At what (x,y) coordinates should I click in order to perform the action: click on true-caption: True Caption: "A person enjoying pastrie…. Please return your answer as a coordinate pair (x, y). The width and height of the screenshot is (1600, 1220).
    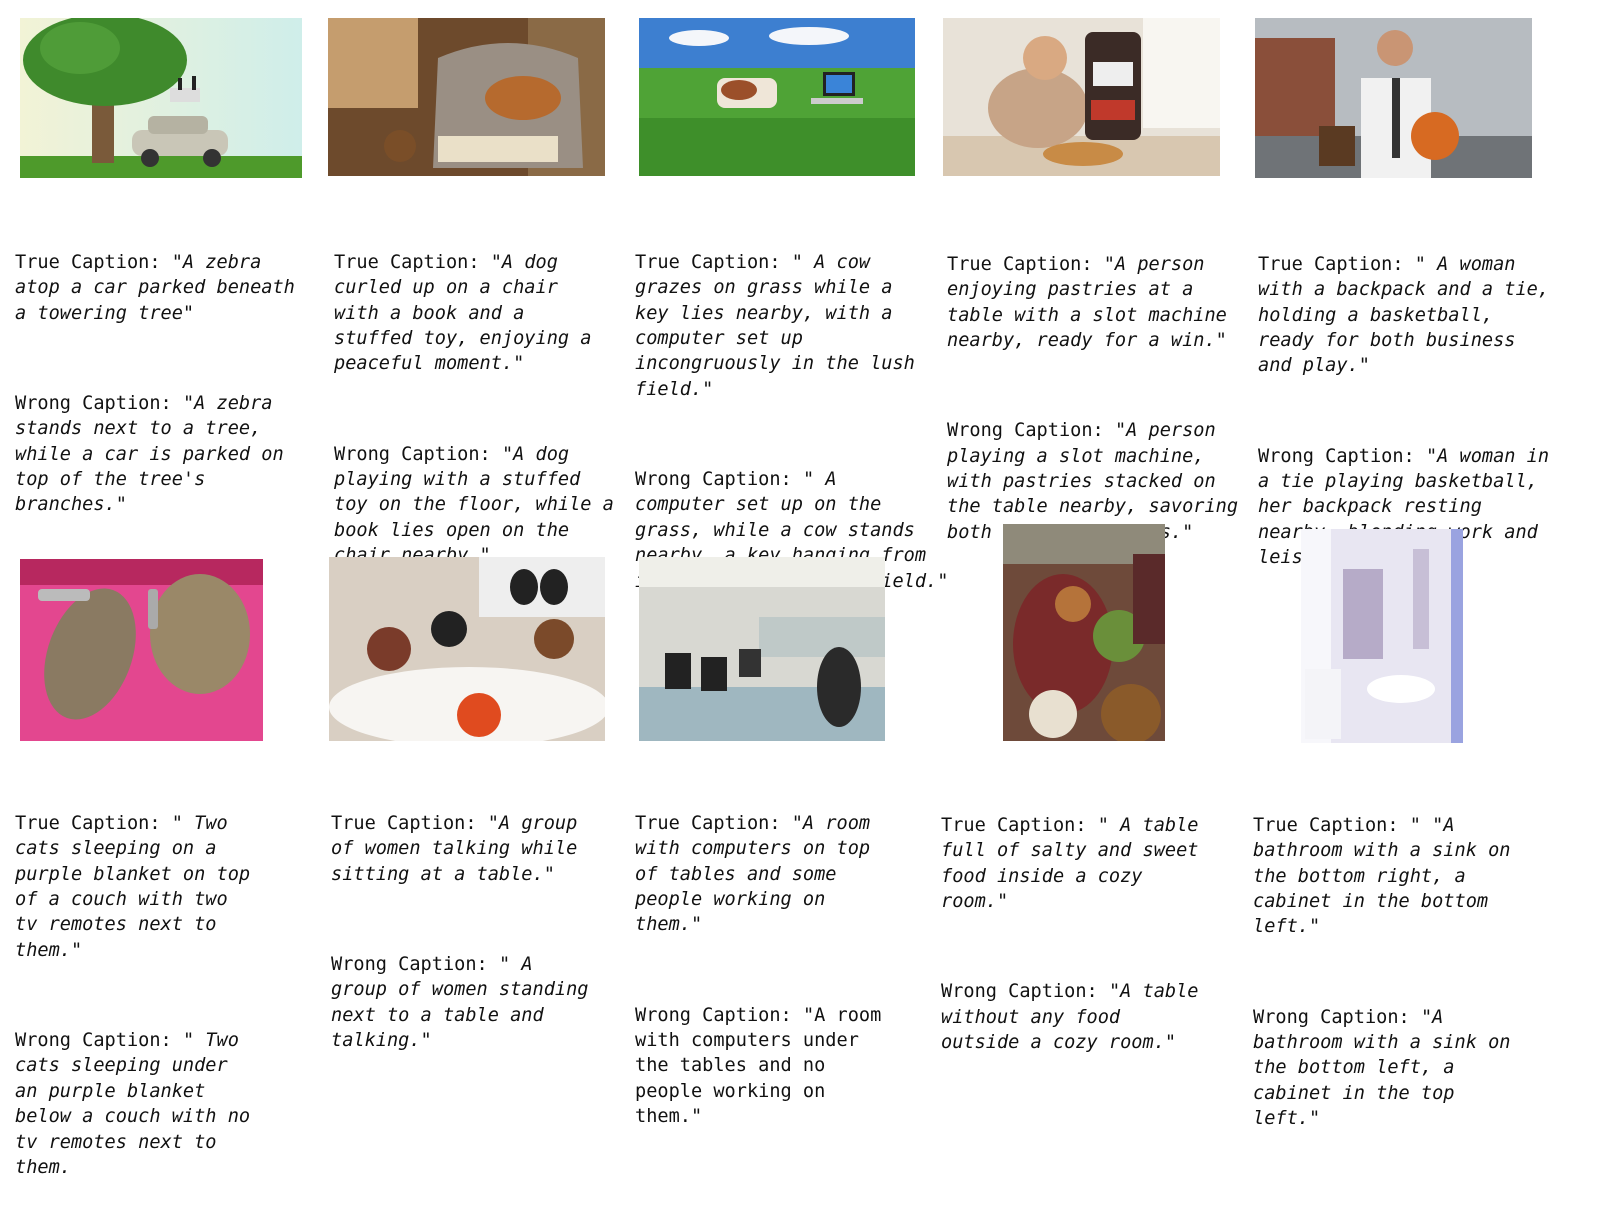
    Looking at the image, I should click on (1092, 303).